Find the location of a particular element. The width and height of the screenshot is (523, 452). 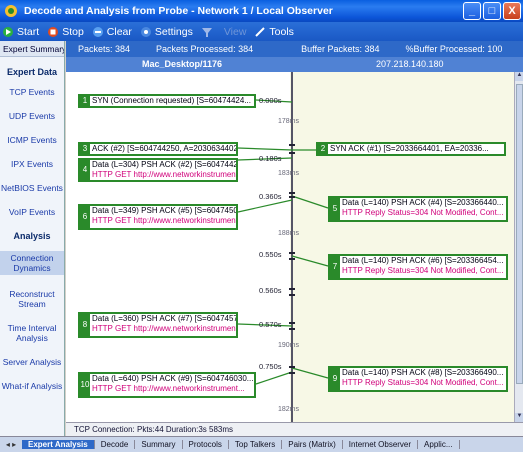

sidebar-item-connection-dynamics: Connection Dynamics is located at coordinates (32, 263).